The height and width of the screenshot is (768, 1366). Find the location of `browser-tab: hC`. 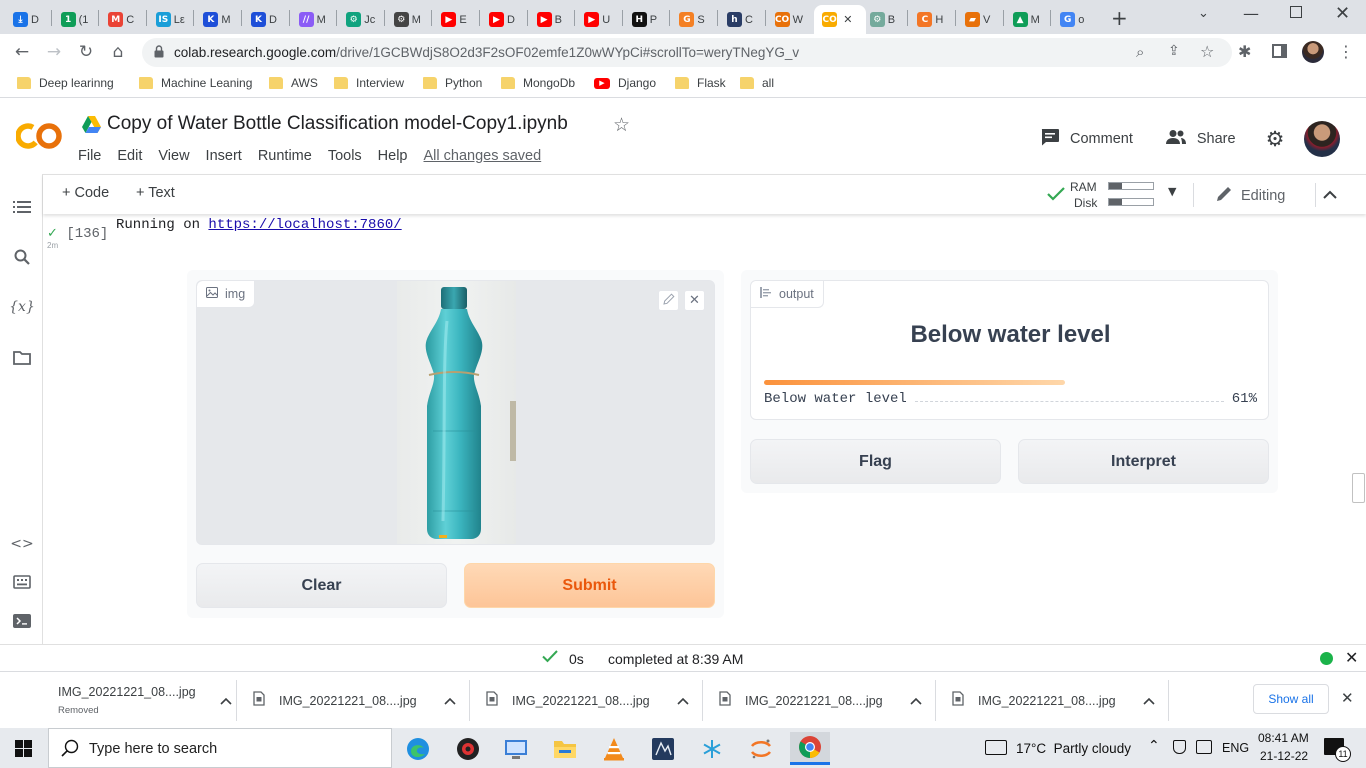

browser-tab: hC is located at coordinates (741, 19).